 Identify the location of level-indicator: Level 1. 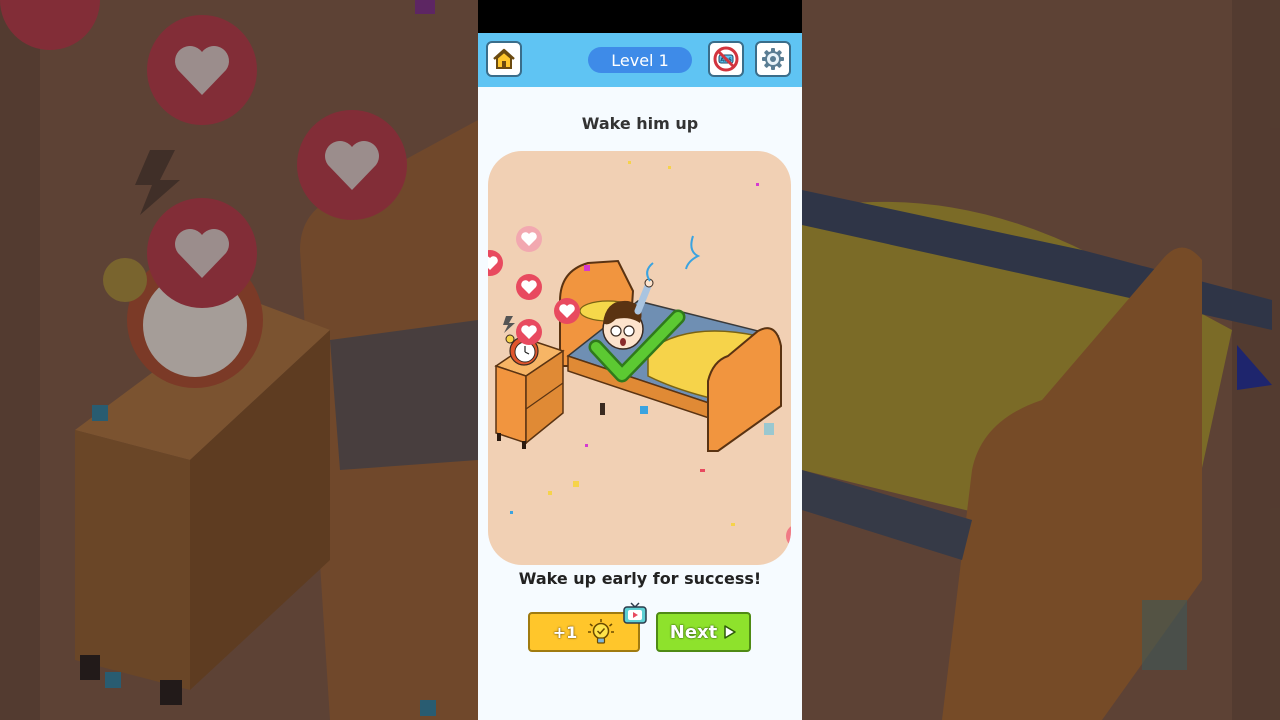
(640, 60).